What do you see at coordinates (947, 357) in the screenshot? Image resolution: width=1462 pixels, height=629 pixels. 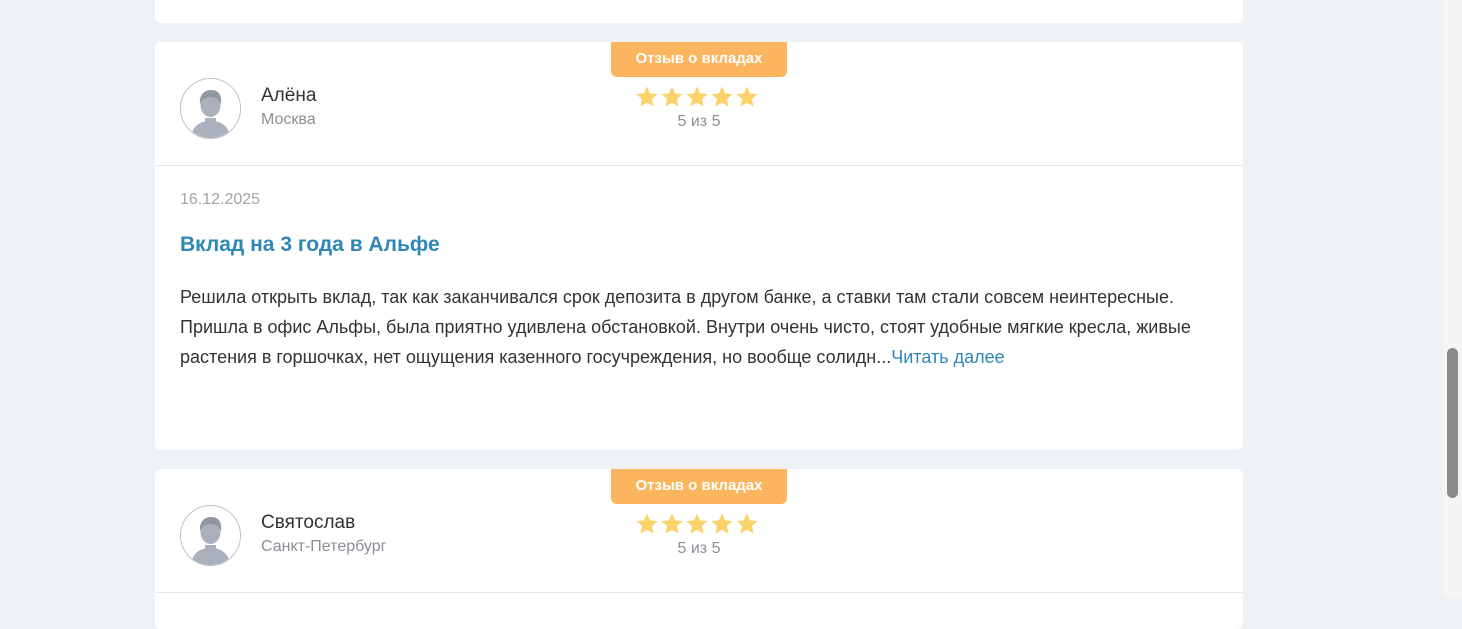 I see `read-more-link: Читать далее` at bounding box center [947, 357].